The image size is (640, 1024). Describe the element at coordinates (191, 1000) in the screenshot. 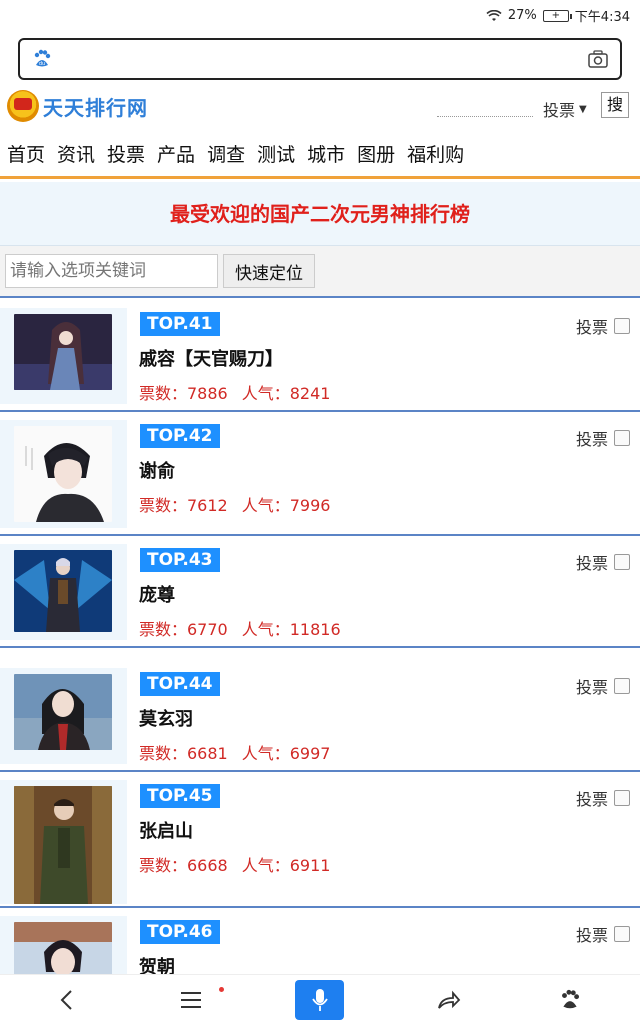

I see `menu-icon` at that location.